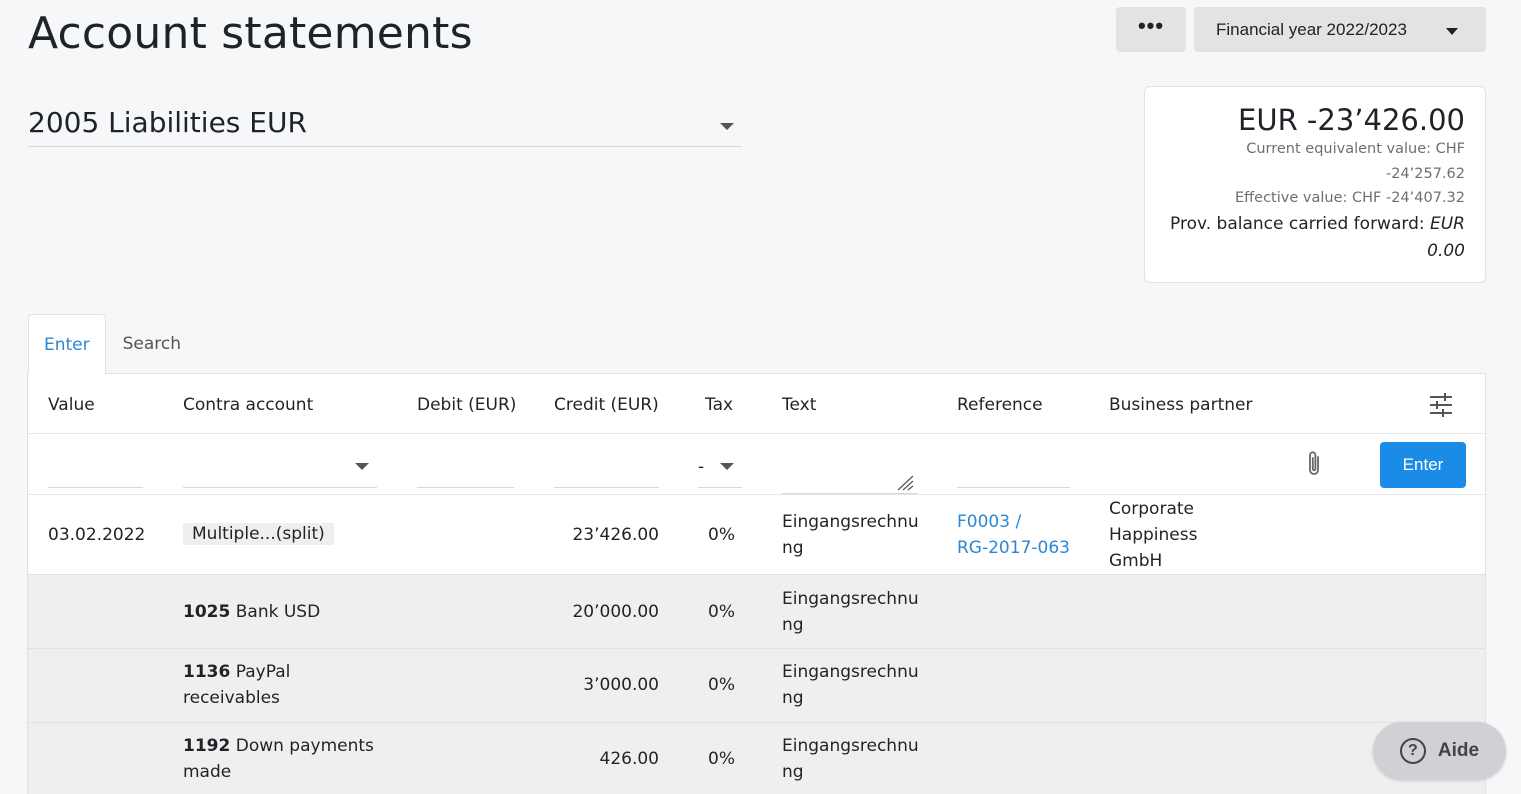 This screenshot has height=794, width=1521. I want to click on row-reference-line1: F0003 /, so click(989, 522).